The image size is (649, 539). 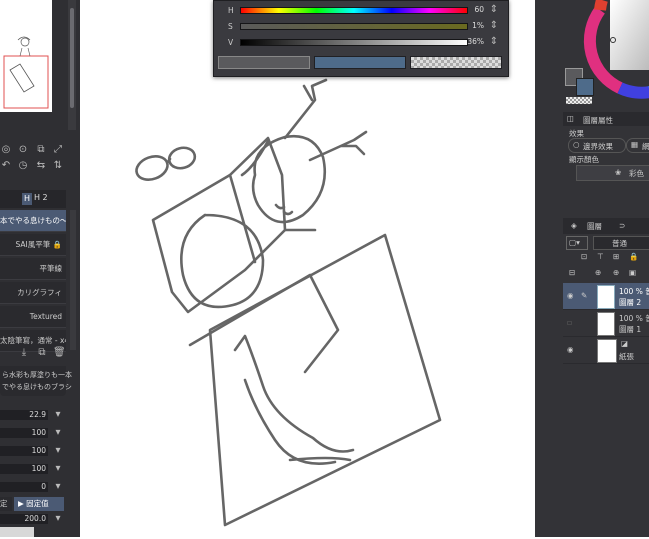 What do you see at coordinates (24, 469) in the screenshot?
I see `setting-slider-4: 100` at bounding box center [24, 469].